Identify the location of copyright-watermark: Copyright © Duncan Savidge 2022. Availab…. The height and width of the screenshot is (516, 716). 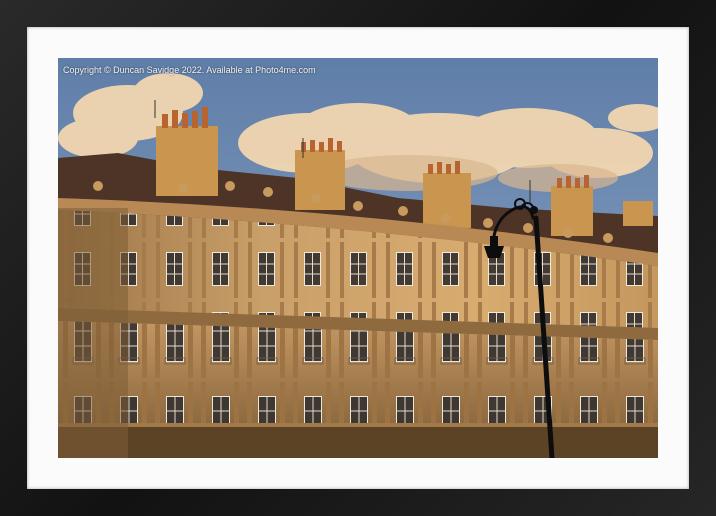
(189, 70).